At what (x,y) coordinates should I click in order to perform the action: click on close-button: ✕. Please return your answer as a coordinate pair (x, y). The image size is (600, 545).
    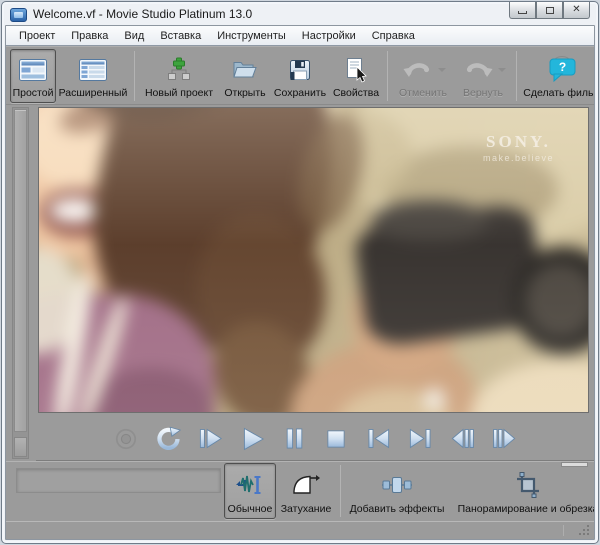
    Looking at the image, I should click on (576, 10).